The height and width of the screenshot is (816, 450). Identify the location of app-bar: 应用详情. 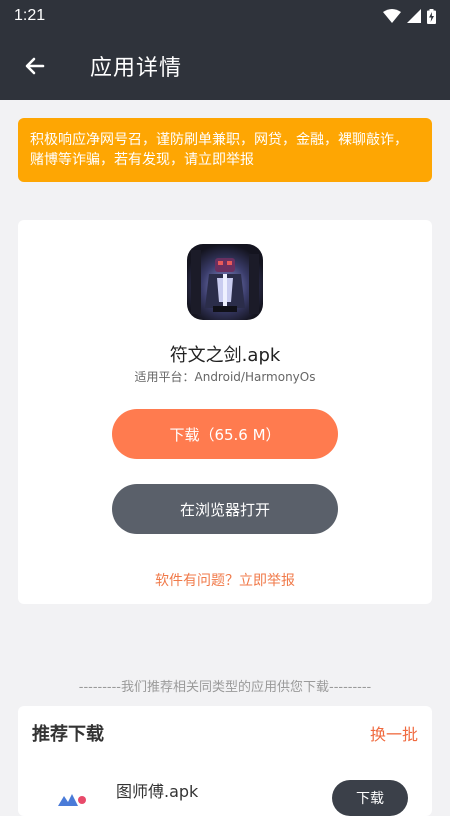
(225, 66).